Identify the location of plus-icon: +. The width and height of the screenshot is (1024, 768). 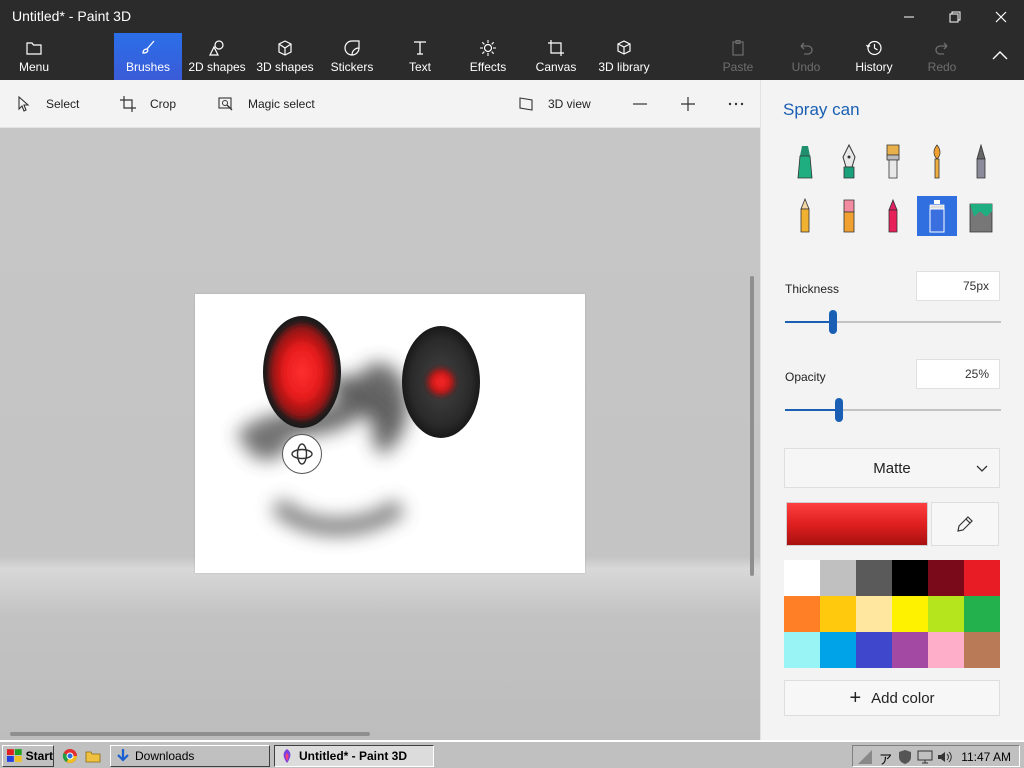
(855, 697).